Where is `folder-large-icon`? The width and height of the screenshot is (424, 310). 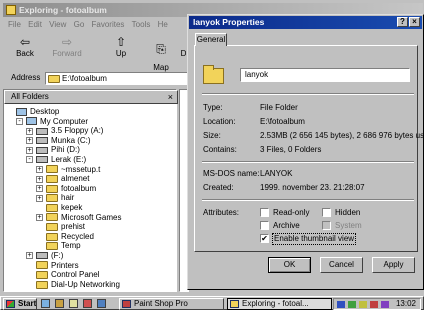
folder-large-icon is located at coordinates (213, 74).